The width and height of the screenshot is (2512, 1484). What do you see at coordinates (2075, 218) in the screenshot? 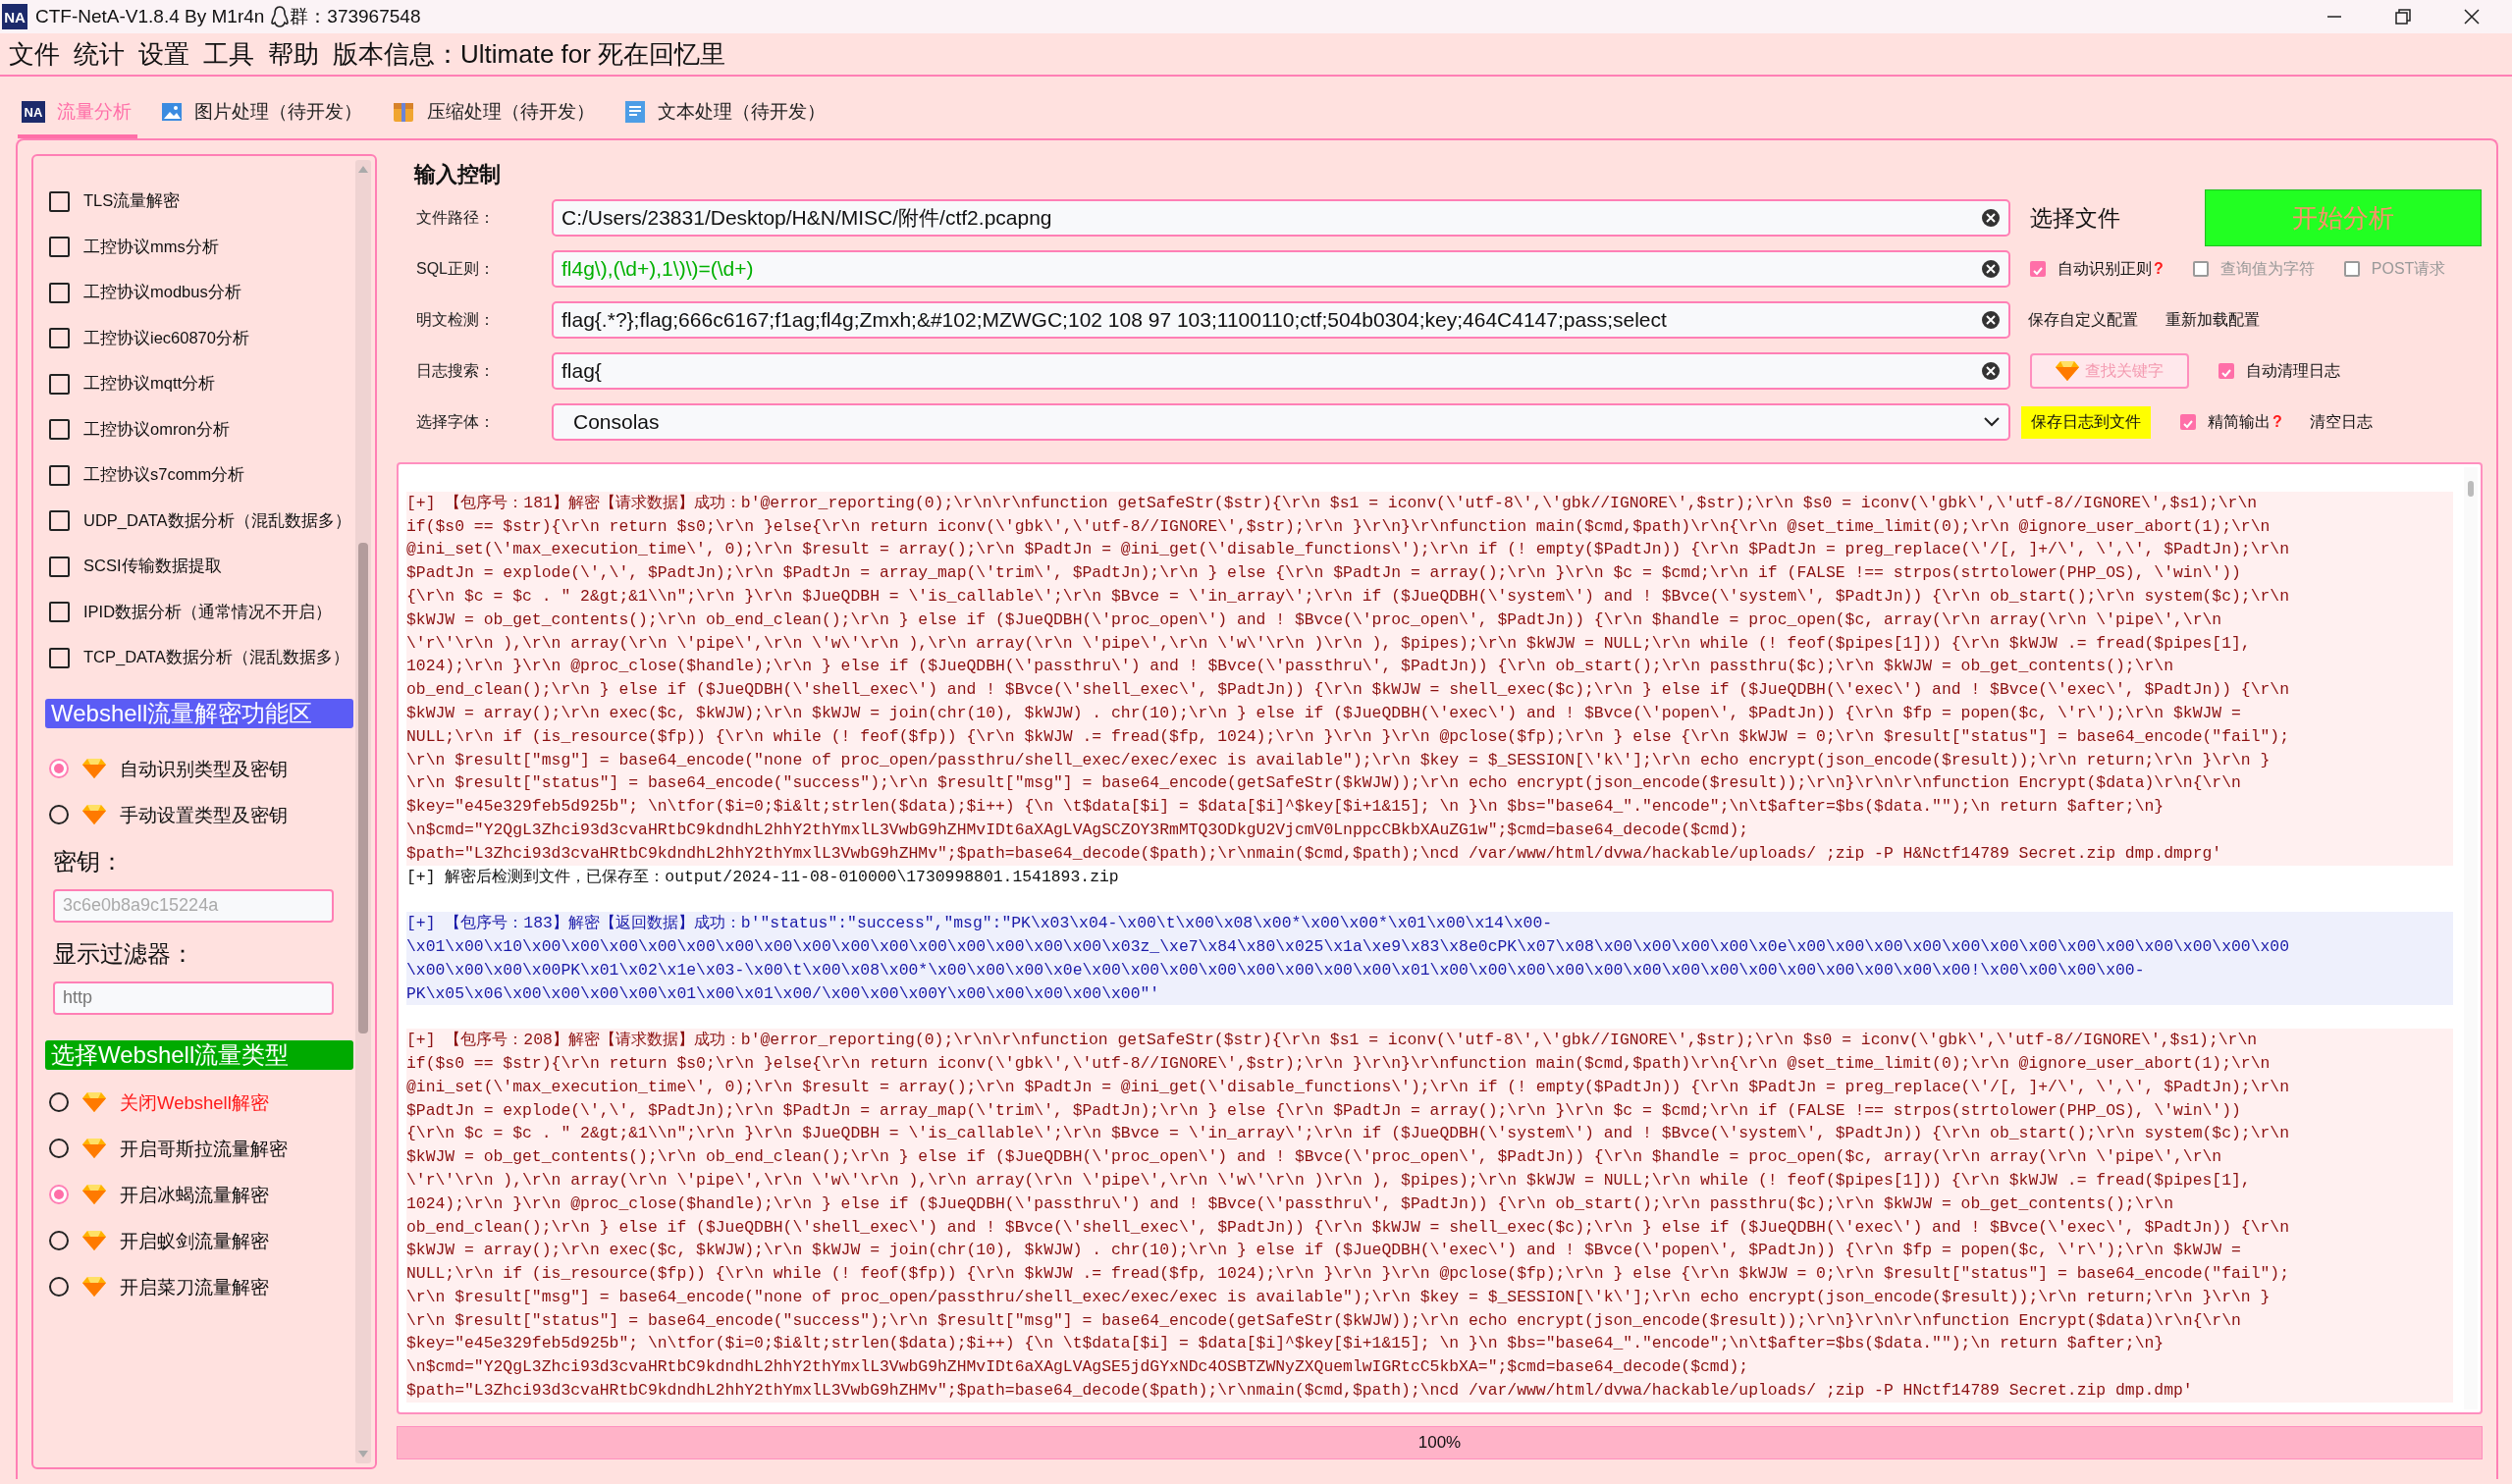
I see `choose-file-button: 选择文件` at bounding box center [2075, 218].